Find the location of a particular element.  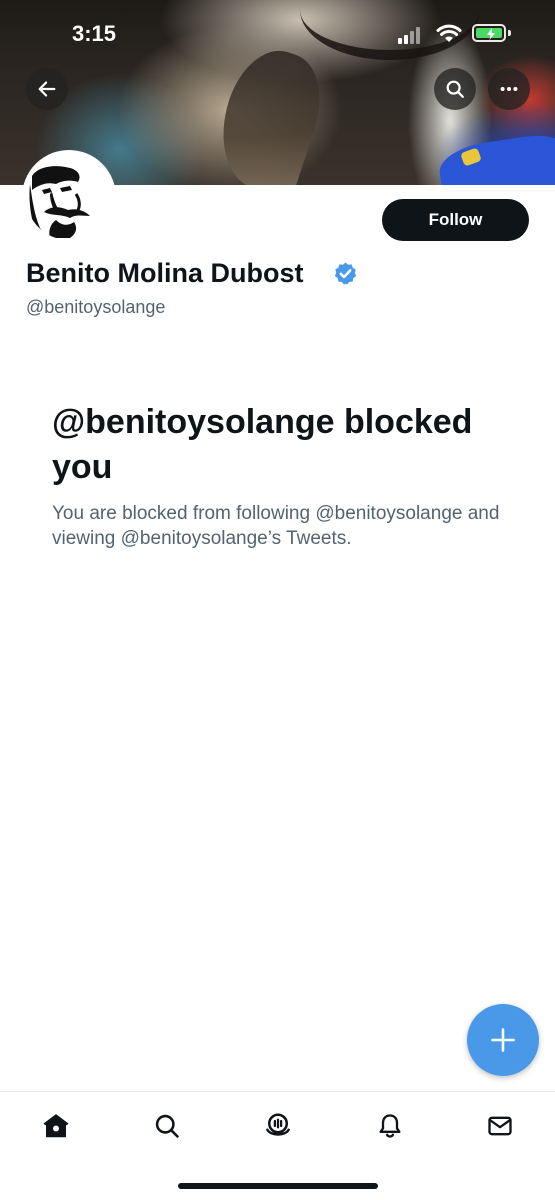

follow-button: Follow is located at coordinates (455, 220).